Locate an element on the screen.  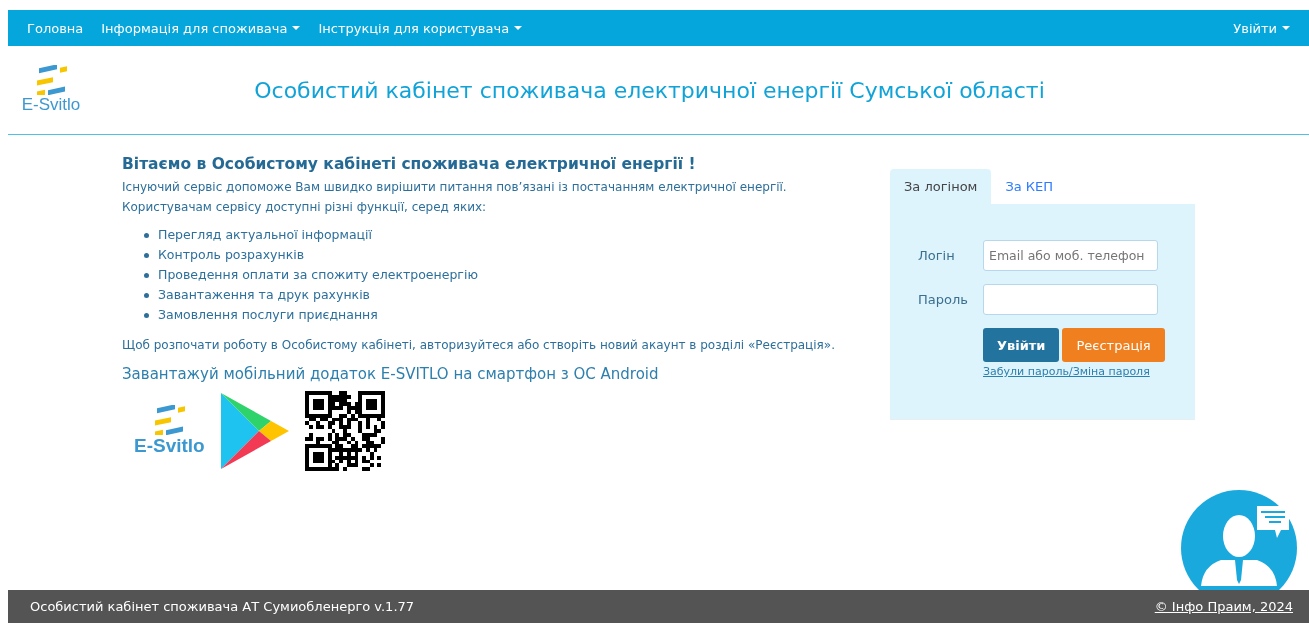
play-store-icon is located at coordinates (254, 431).